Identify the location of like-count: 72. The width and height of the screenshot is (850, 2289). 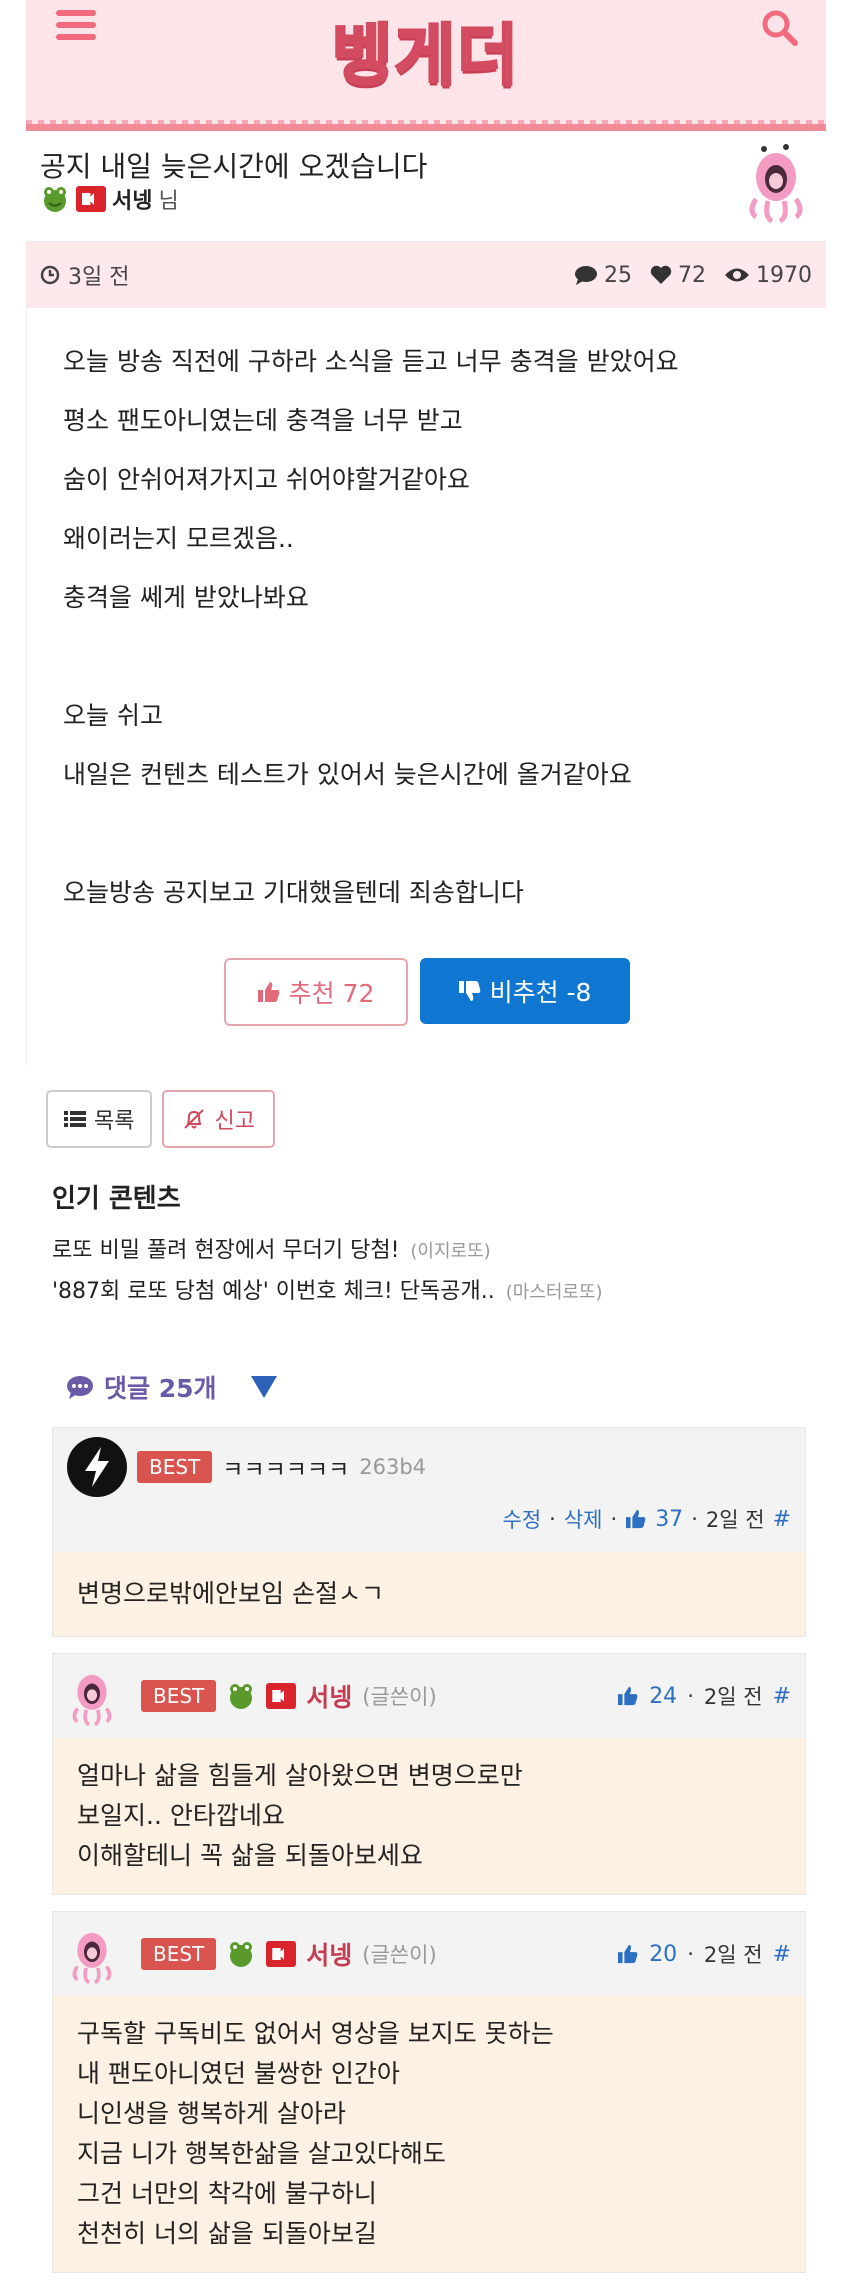
(692, 275).